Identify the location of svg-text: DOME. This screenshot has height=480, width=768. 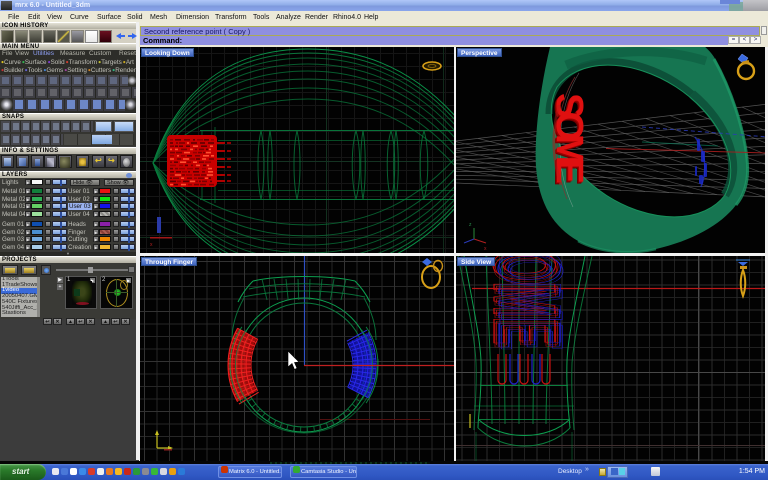
(530, 300).